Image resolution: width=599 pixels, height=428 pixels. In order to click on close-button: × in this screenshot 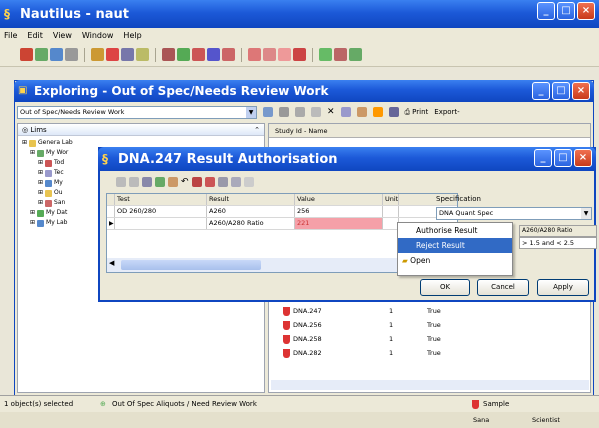, I will do `click(586, 11)`.